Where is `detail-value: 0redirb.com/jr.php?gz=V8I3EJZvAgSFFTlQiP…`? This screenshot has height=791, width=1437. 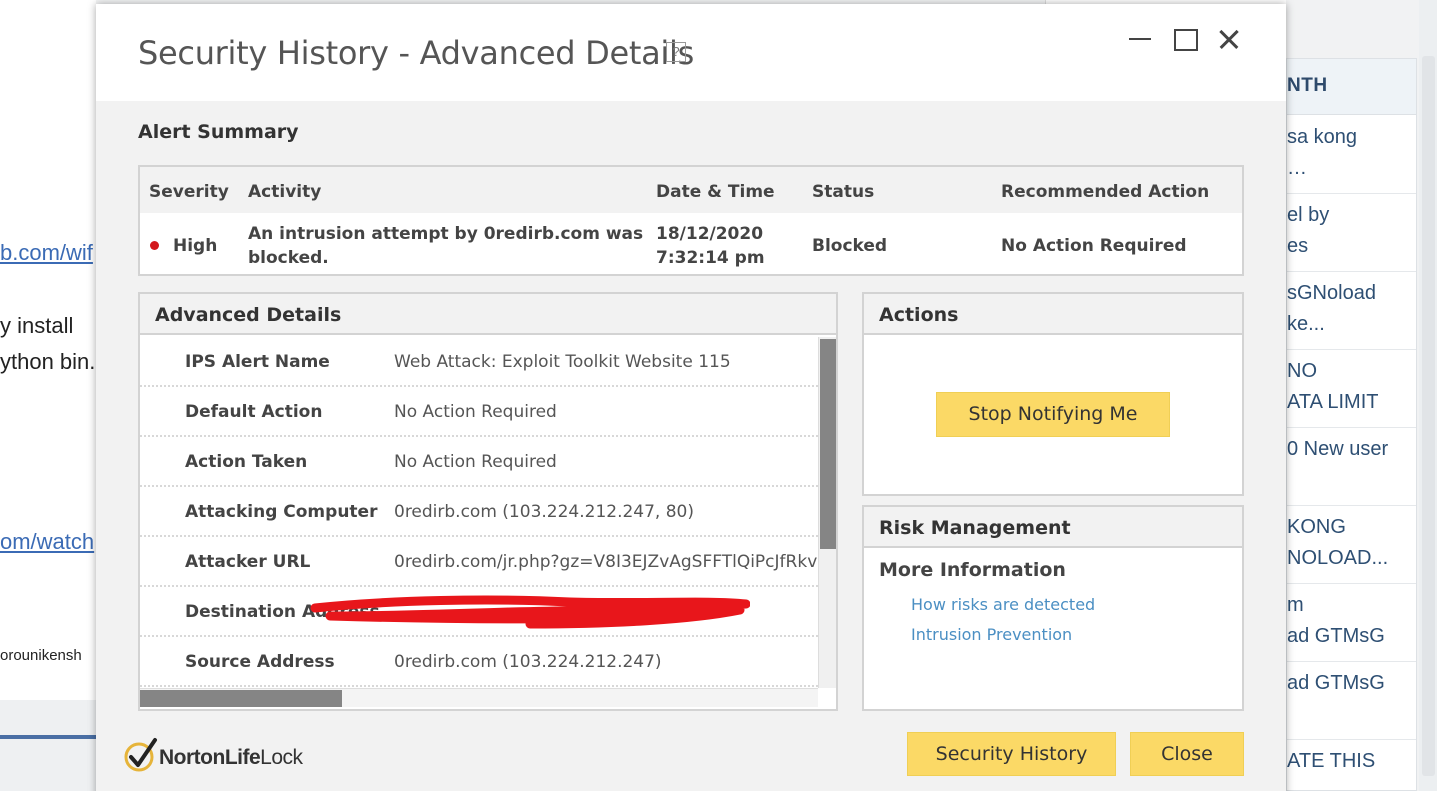 detail-value: 0redirb.com/jr.php?gz=V8I3EJZvAgSFFTlQiP… is located at coordinates (606, 562).